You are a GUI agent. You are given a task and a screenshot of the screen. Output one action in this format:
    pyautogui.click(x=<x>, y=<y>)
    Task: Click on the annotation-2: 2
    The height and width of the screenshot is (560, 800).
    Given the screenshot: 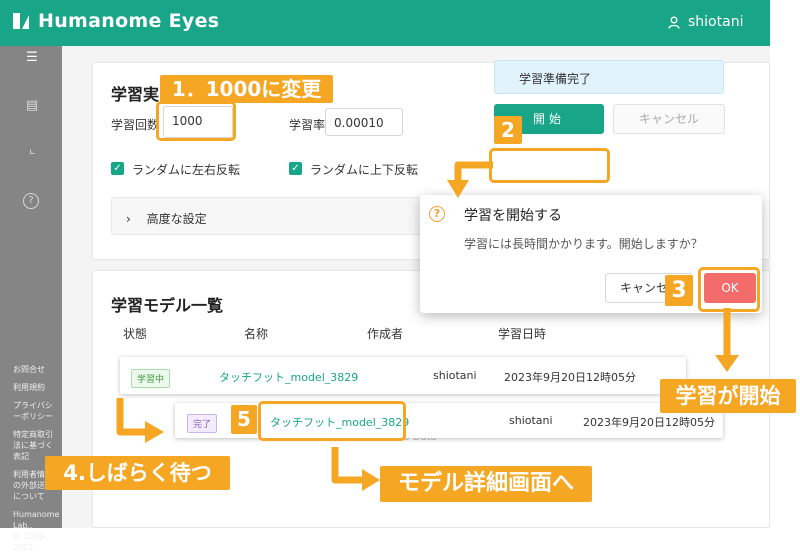 What is the action you would take?
    pyautogui.click(x=508, y=130)
    